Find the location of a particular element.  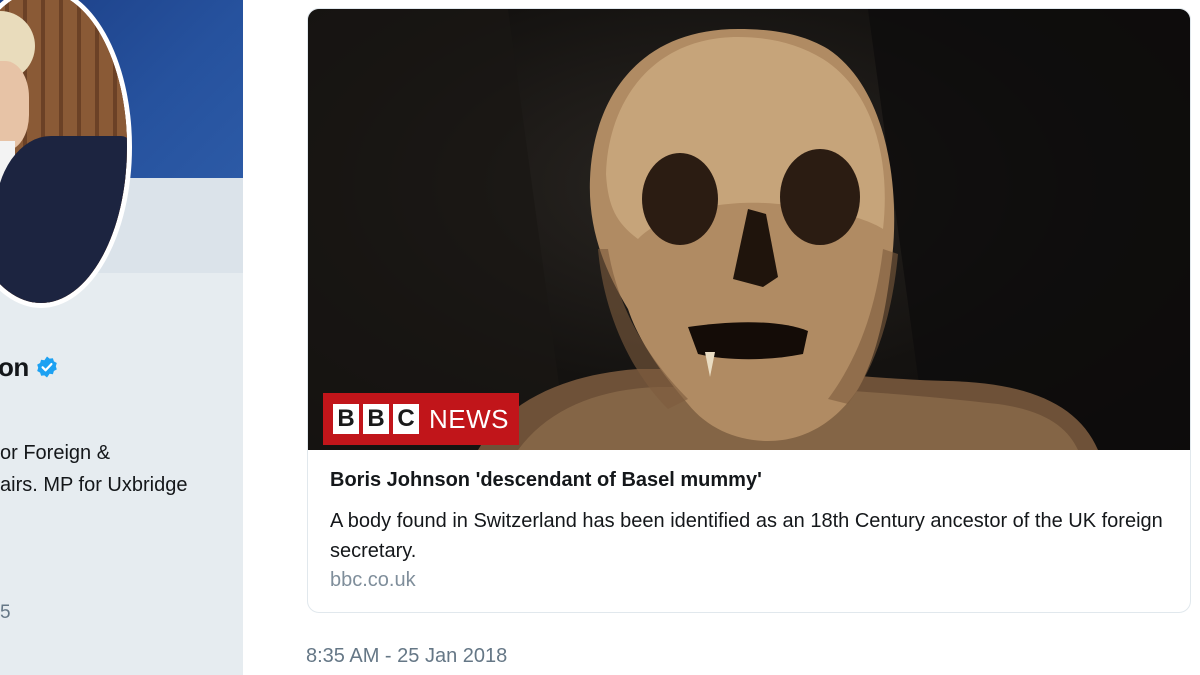

avatar is located at coordinates (66, 154).